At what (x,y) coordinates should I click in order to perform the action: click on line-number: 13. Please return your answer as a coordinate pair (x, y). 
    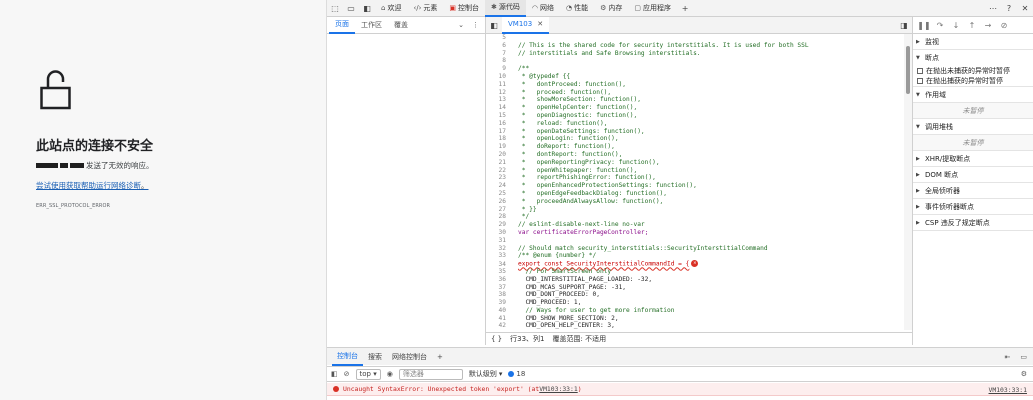
    Looking at the image, I should click on (496, 100).